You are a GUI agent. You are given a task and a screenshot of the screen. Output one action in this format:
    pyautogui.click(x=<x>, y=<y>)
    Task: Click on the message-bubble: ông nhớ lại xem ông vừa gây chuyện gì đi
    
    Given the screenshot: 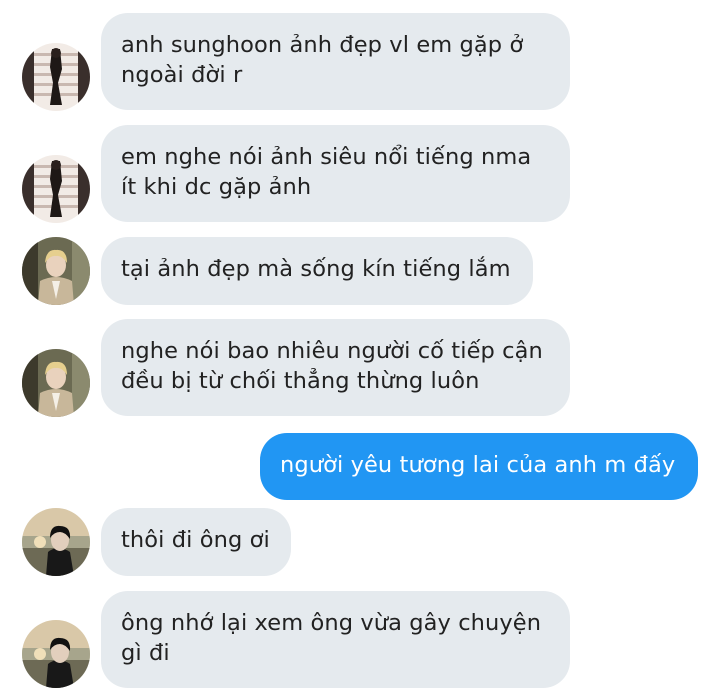 What is the action you would take?
    pyautogui.click(x=335, y=639)
    